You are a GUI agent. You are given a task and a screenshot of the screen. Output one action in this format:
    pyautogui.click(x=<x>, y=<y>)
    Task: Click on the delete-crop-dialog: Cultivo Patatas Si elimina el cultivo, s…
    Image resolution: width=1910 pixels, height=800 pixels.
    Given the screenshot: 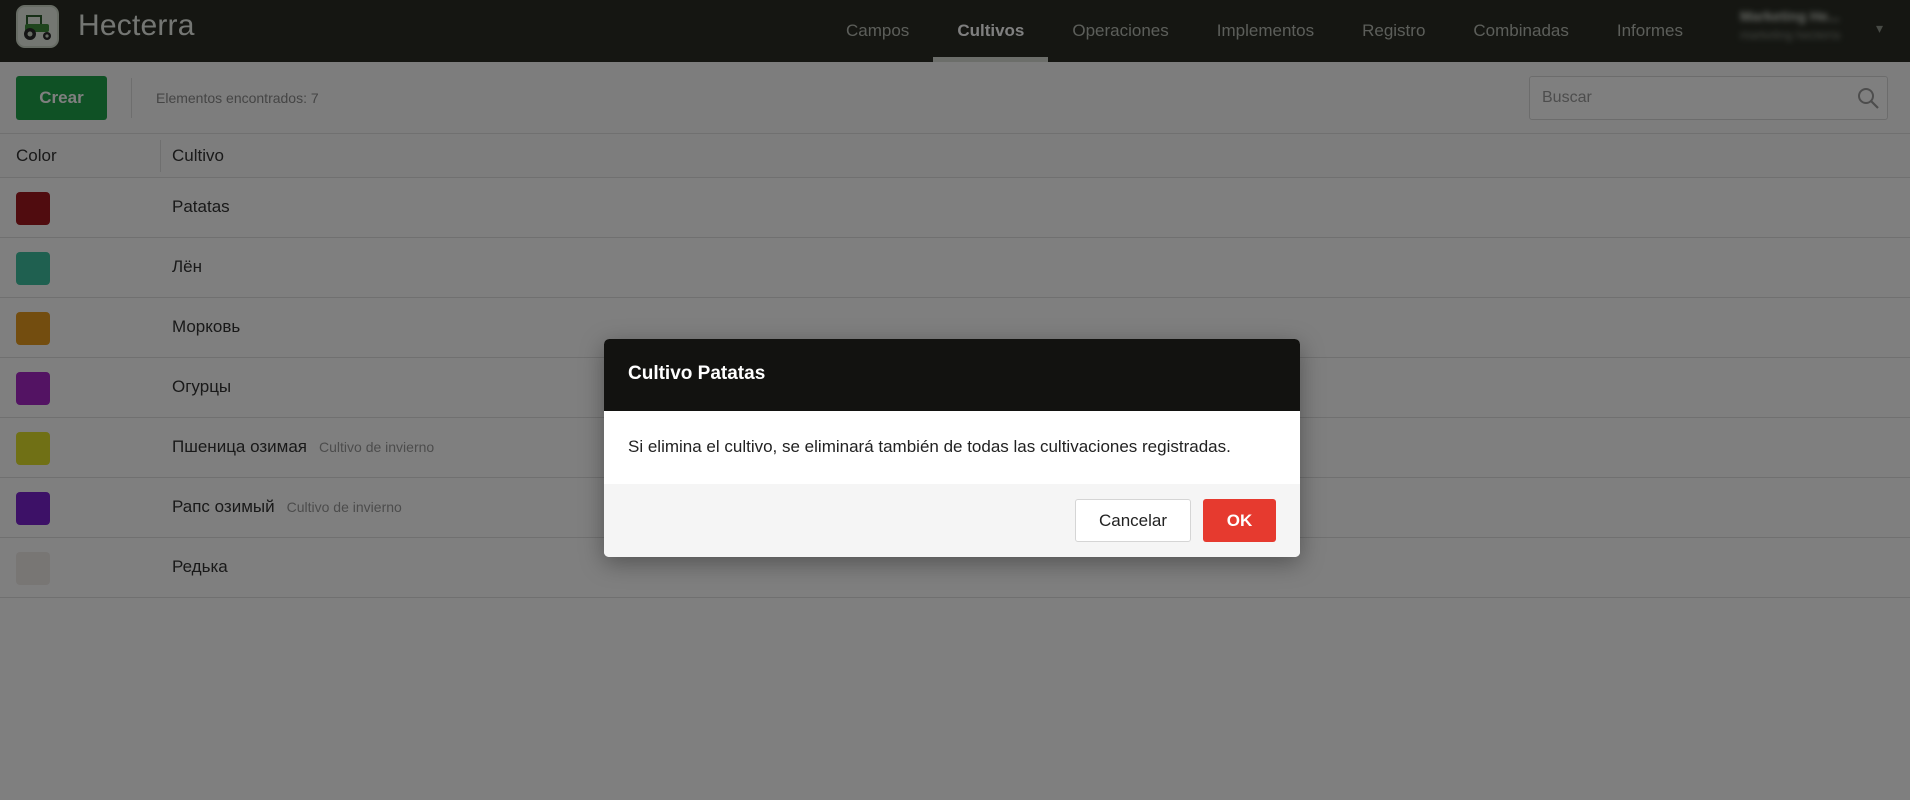 What is the action you would take?
    pyautogui.click(x=952, y=448)
    